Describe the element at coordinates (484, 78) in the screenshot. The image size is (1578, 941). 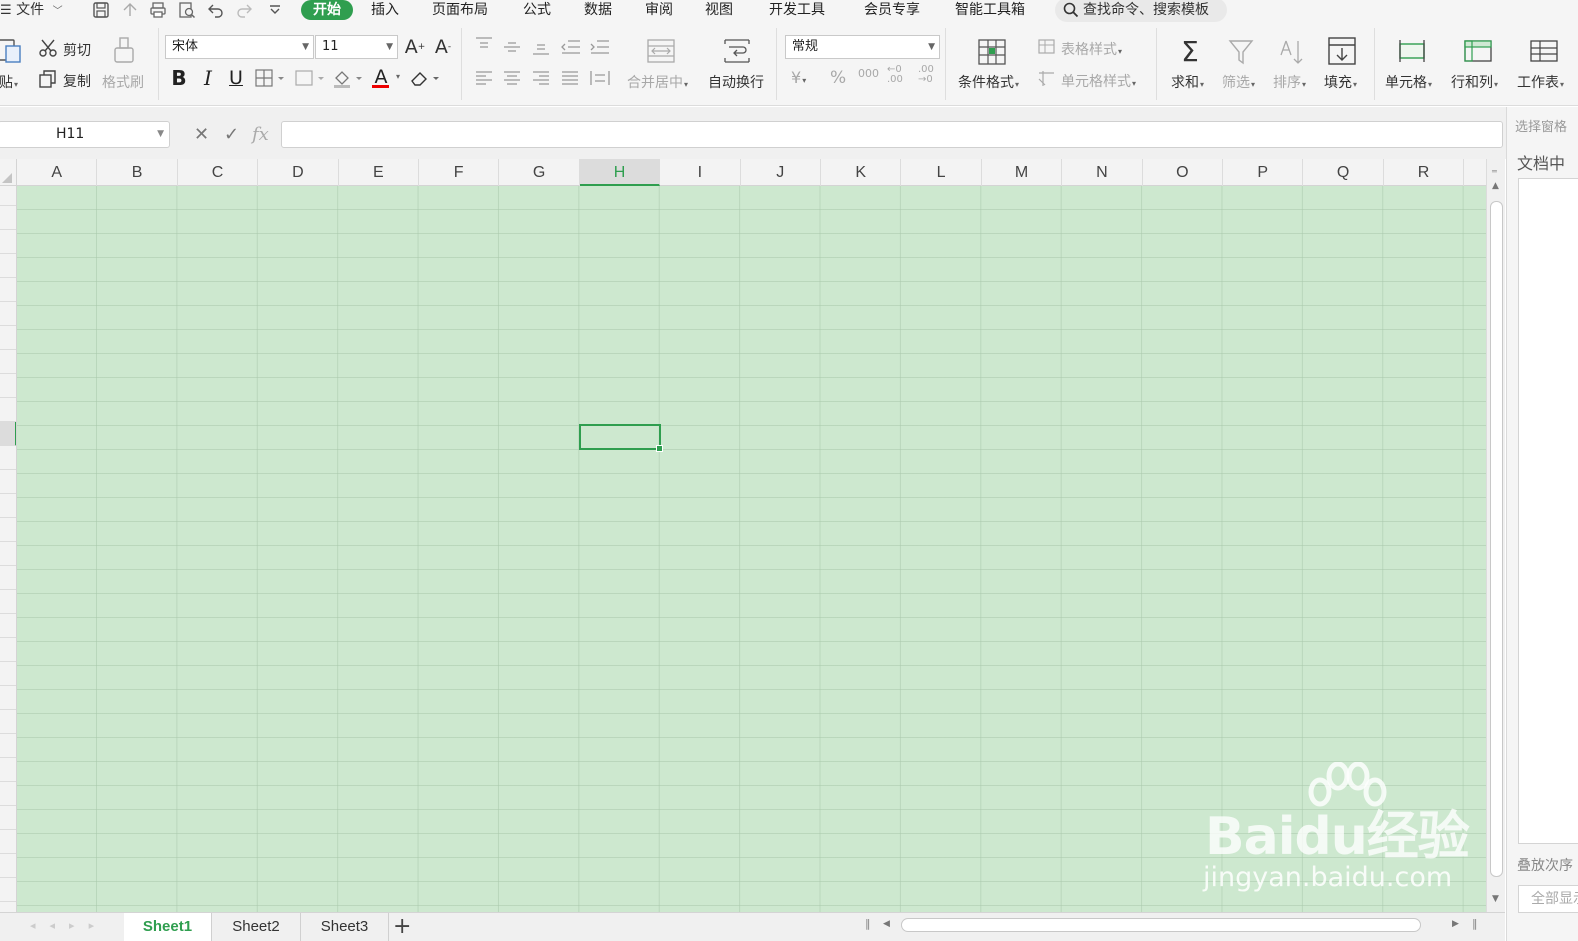
I see `align-left-icon` at that location.